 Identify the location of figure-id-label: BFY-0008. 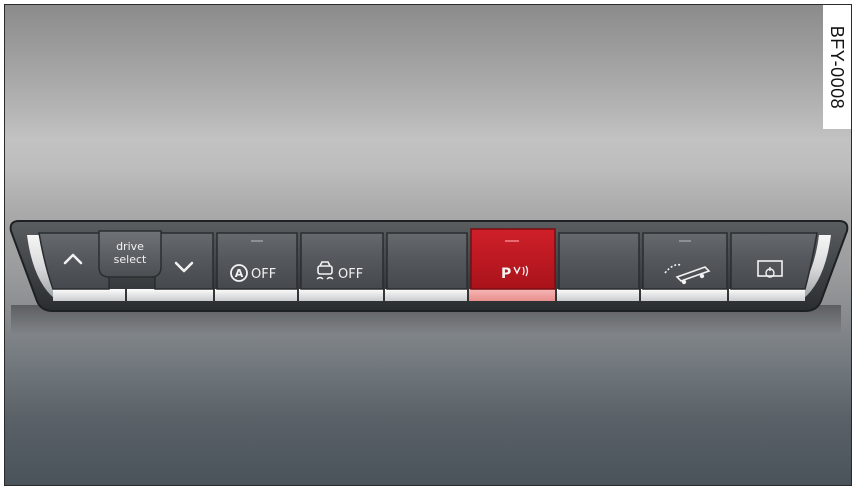
(837, 67).